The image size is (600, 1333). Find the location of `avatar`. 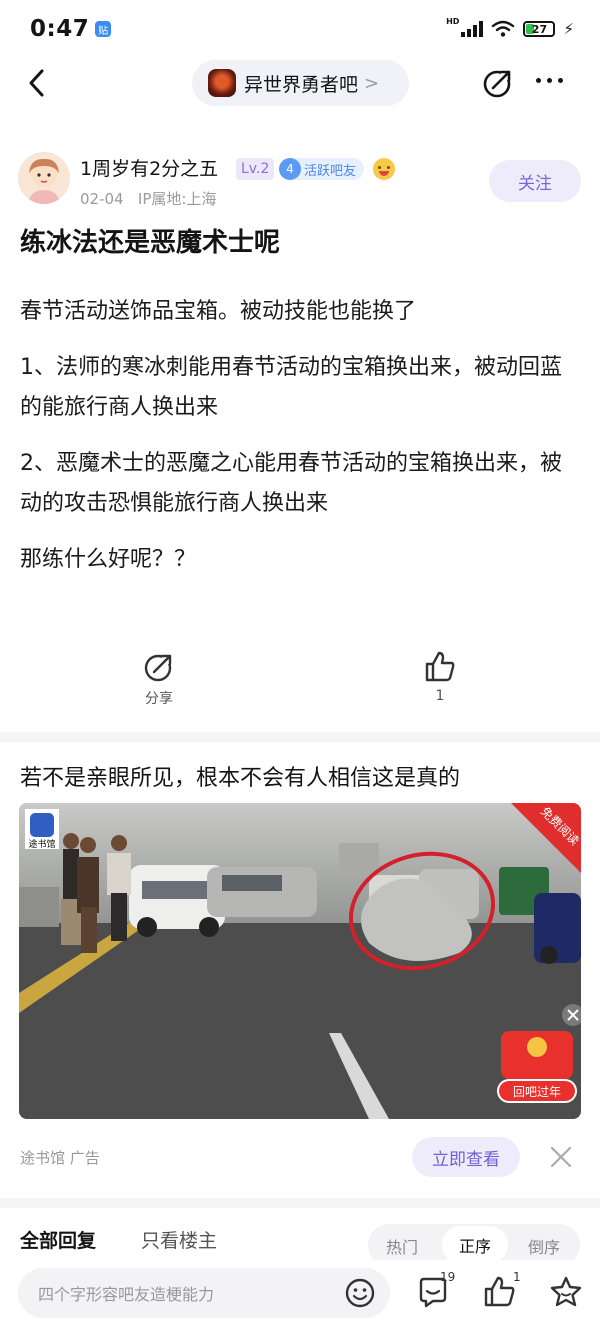

avatar is located at coordinates (44, 178).